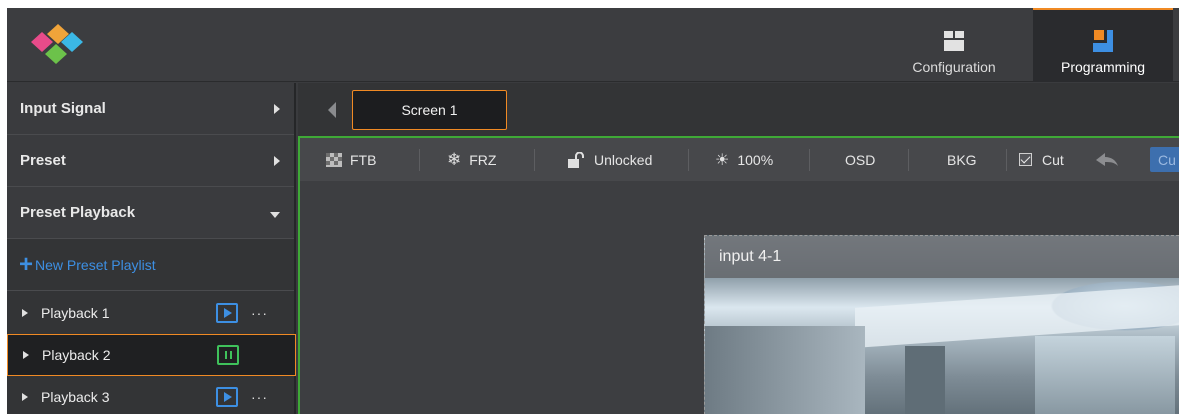  Describe the element at coordinates (26, 264) in the screenshot. I see `plus-icon: +` at that location.